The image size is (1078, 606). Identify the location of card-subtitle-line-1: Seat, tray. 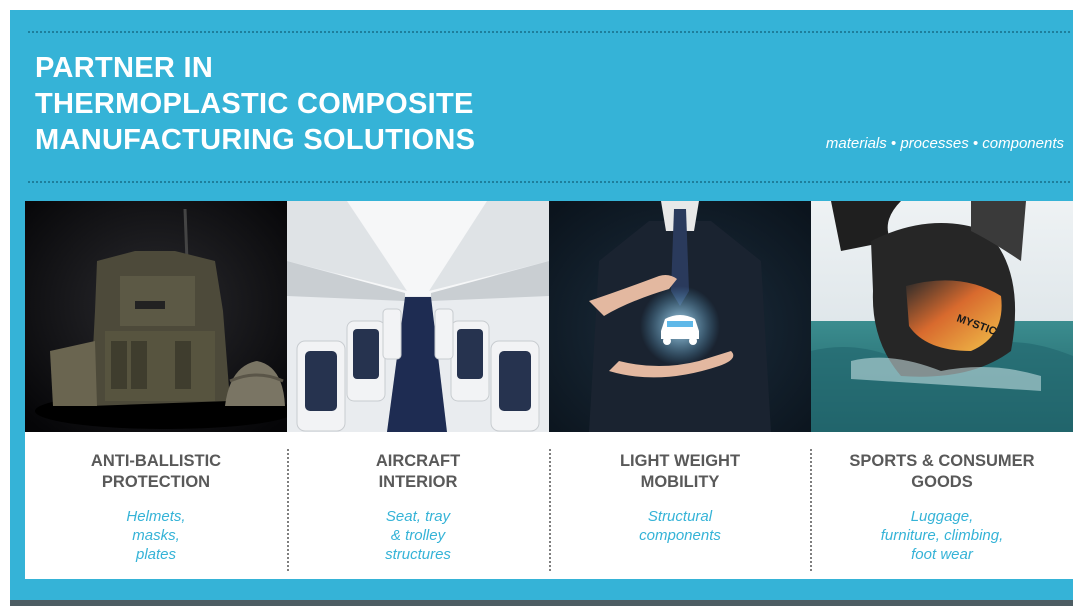
(418, 516).